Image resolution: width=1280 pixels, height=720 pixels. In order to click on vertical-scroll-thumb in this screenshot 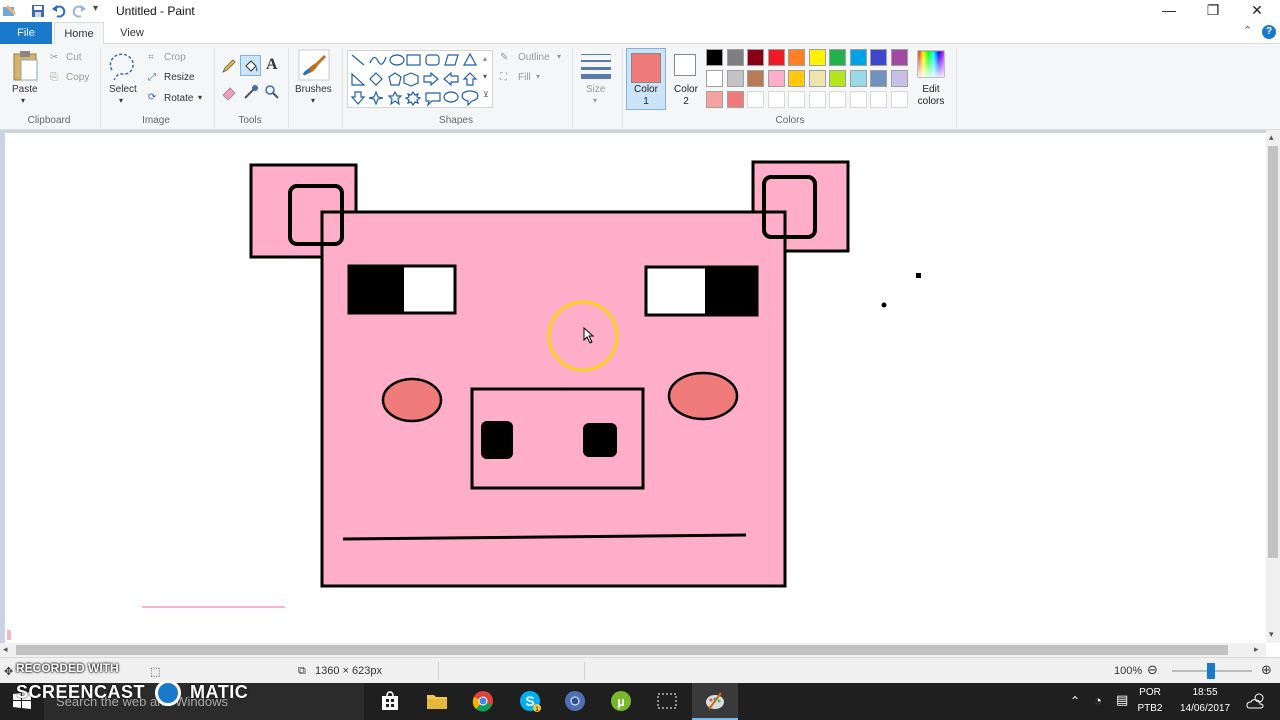, I will do `click(1273, 352)`.